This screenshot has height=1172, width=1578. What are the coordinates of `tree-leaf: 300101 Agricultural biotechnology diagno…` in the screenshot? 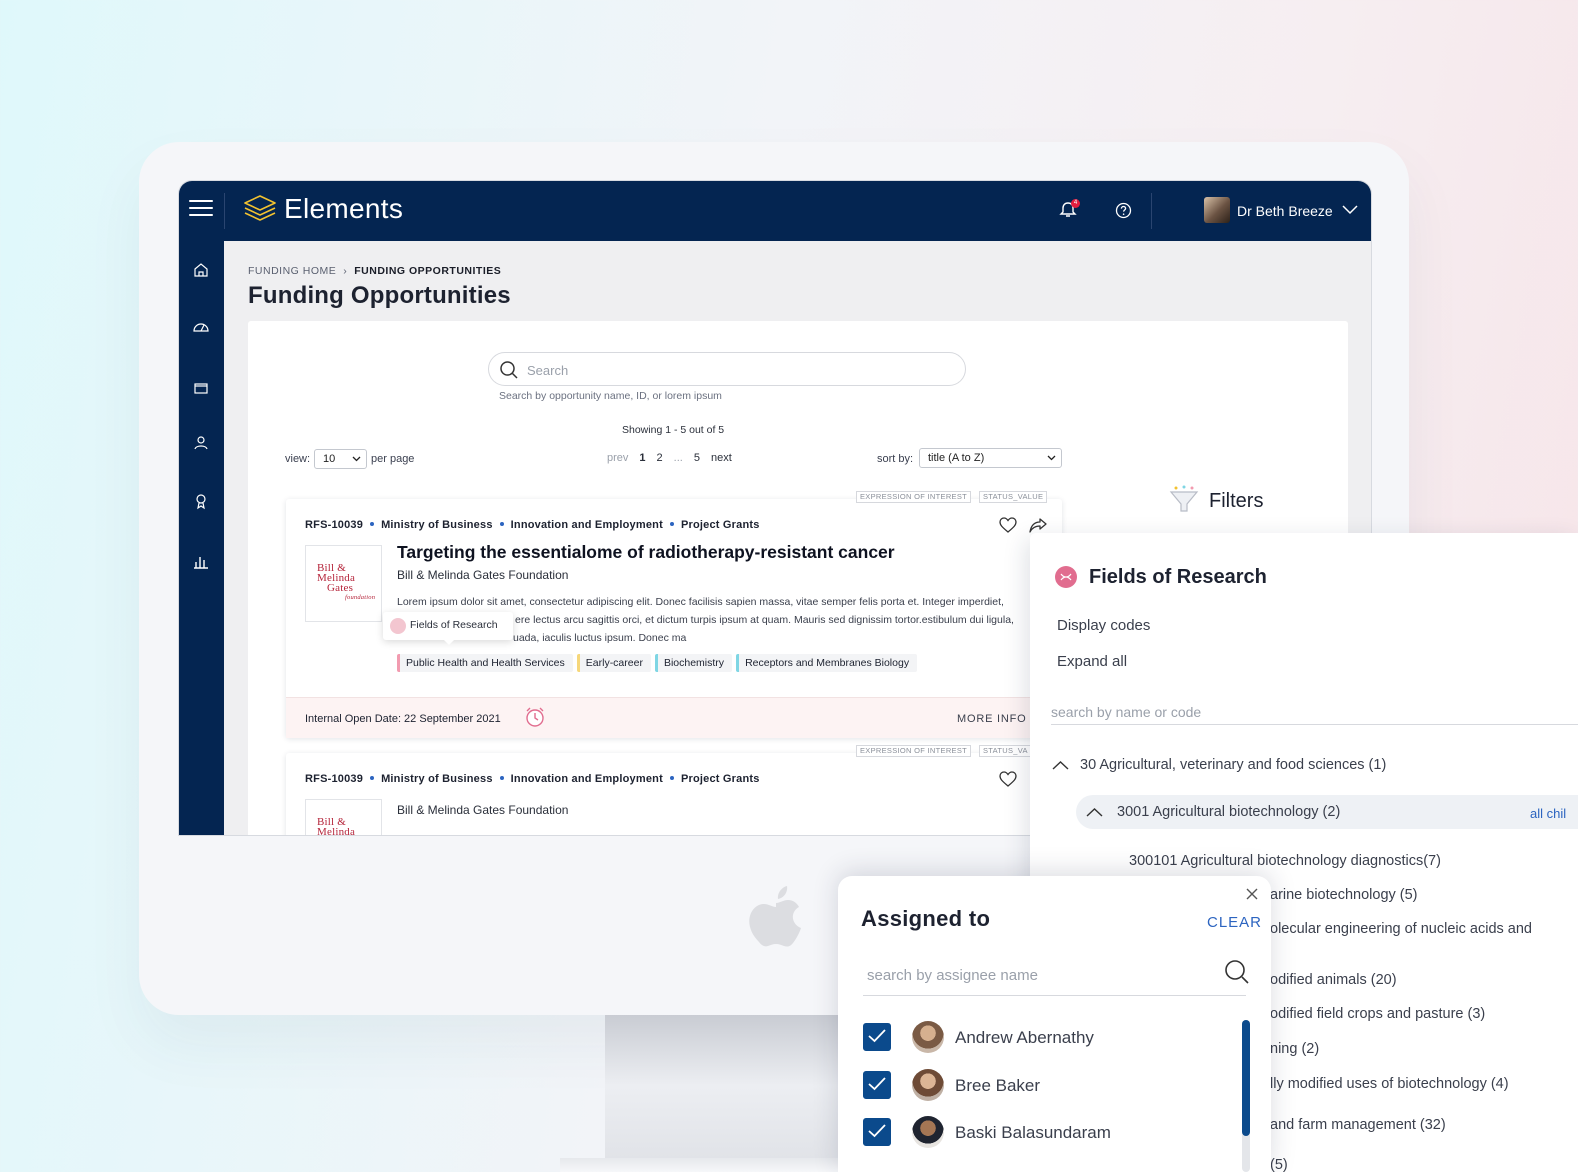 It's located at (1285, 861).